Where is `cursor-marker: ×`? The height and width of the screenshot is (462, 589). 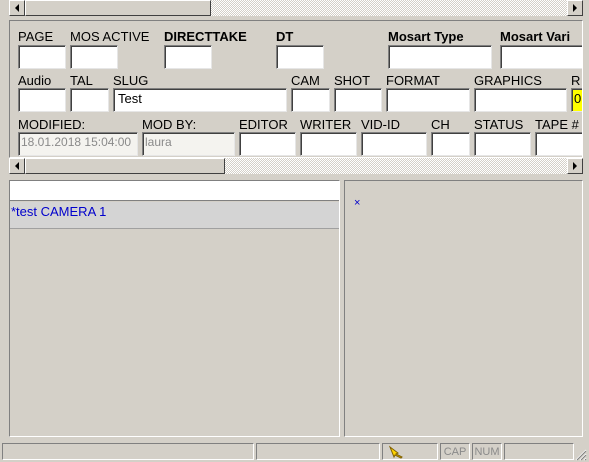
cursor-marker: × is located at coordinates (357, 203).